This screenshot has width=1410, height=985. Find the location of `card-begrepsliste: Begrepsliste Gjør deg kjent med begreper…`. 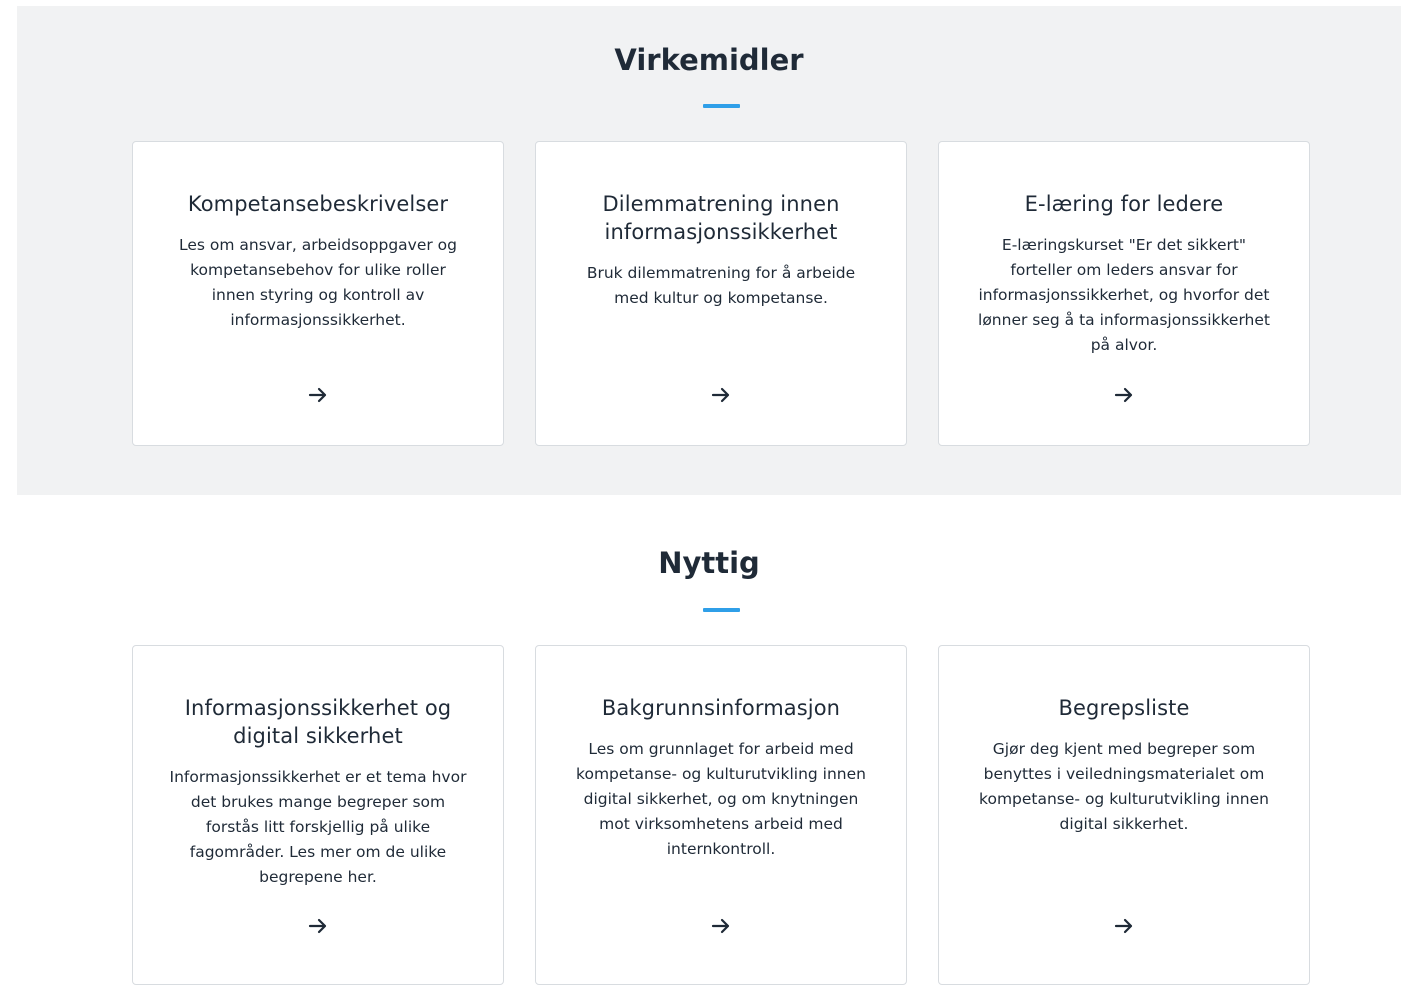

card-begrepsliste: Begrepsliste Gjør deg kjent med begreper… is located at coordinates (1124, 815).